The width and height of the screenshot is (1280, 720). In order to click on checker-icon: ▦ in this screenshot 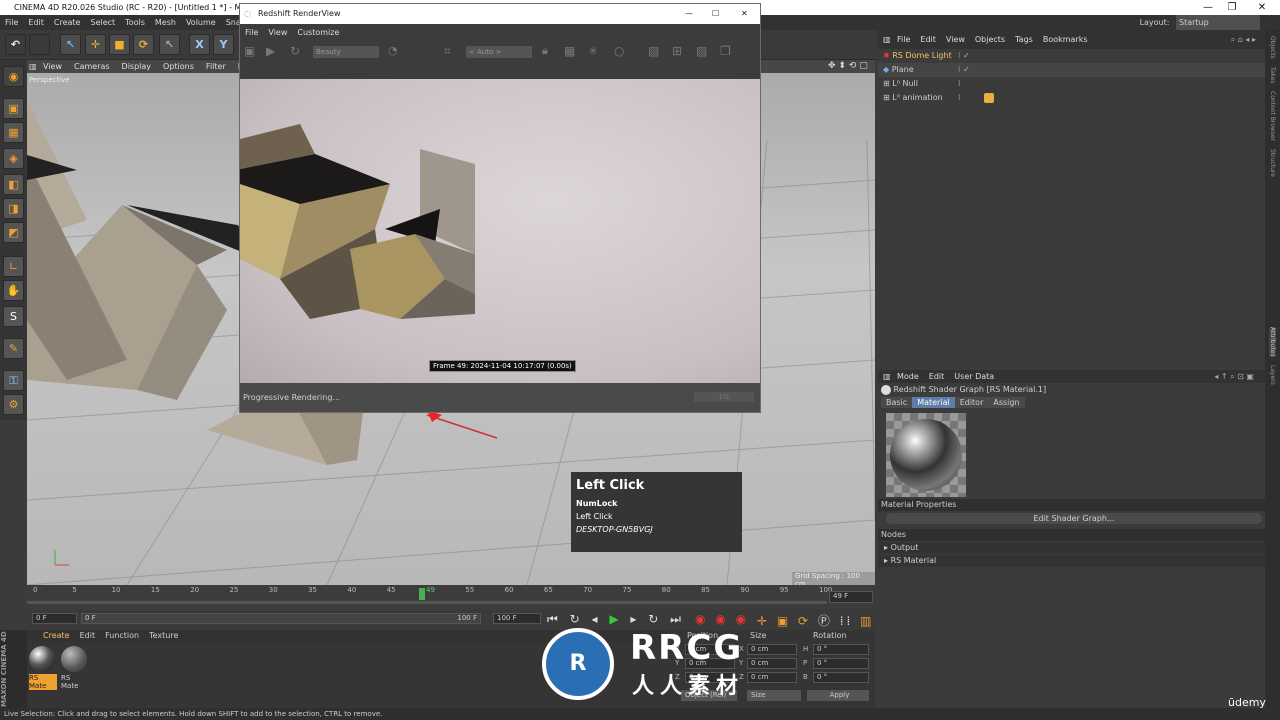, I will do `click(13, 132)`.